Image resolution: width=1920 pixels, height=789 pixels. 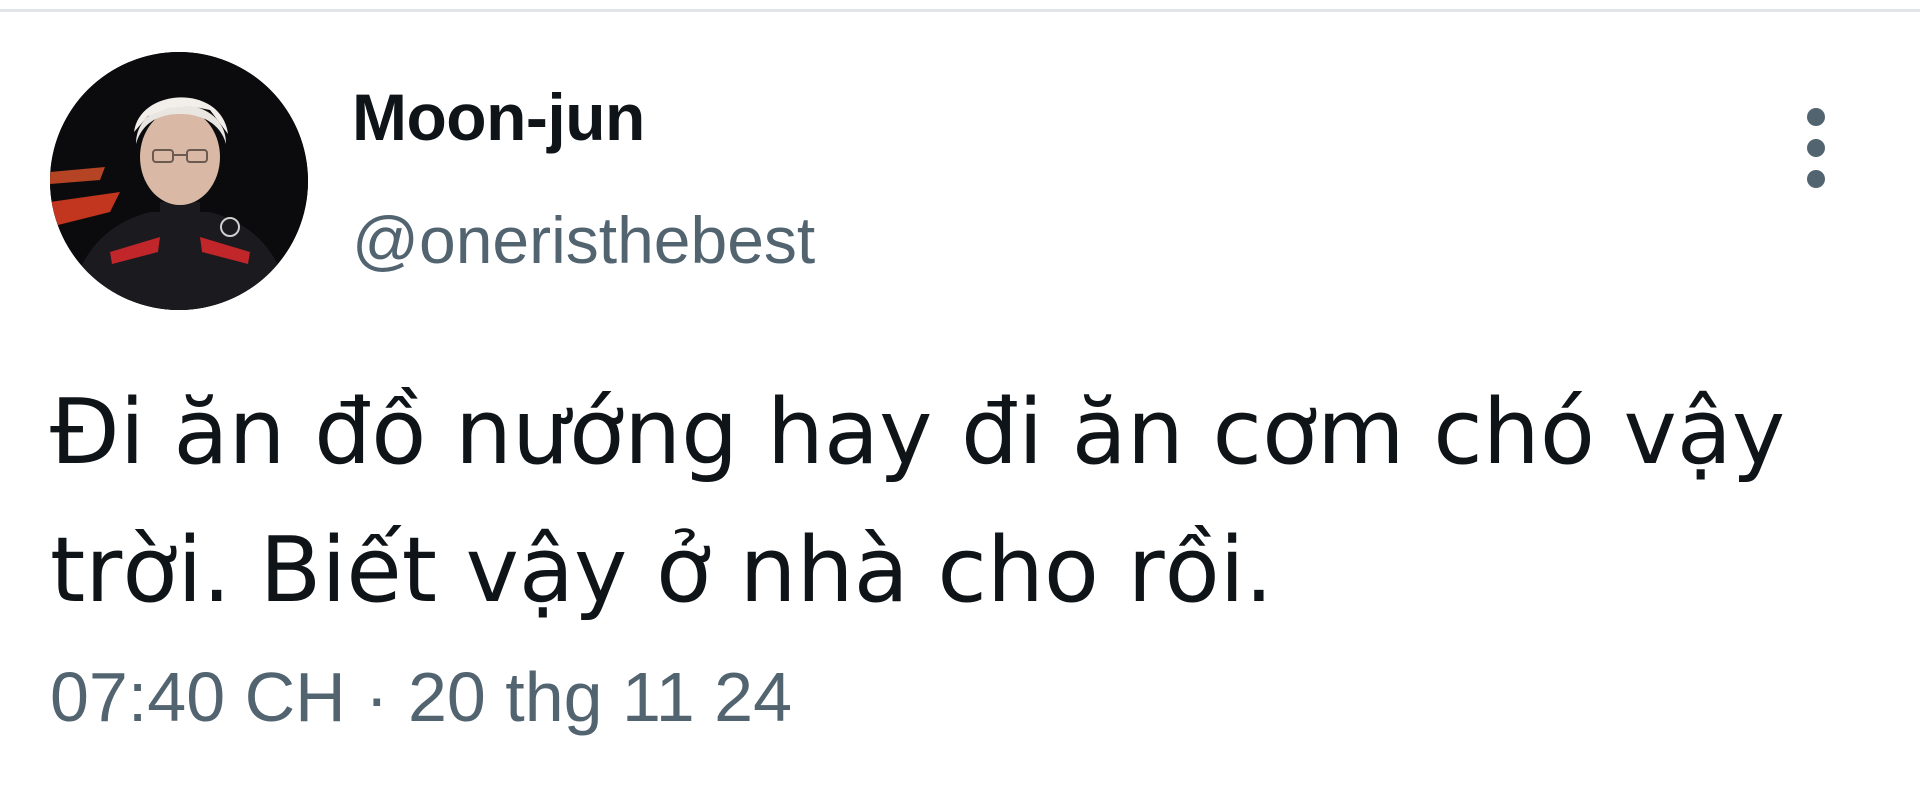 I want to click on author-display-name: Moon-jun, so click(x=498, y=117).